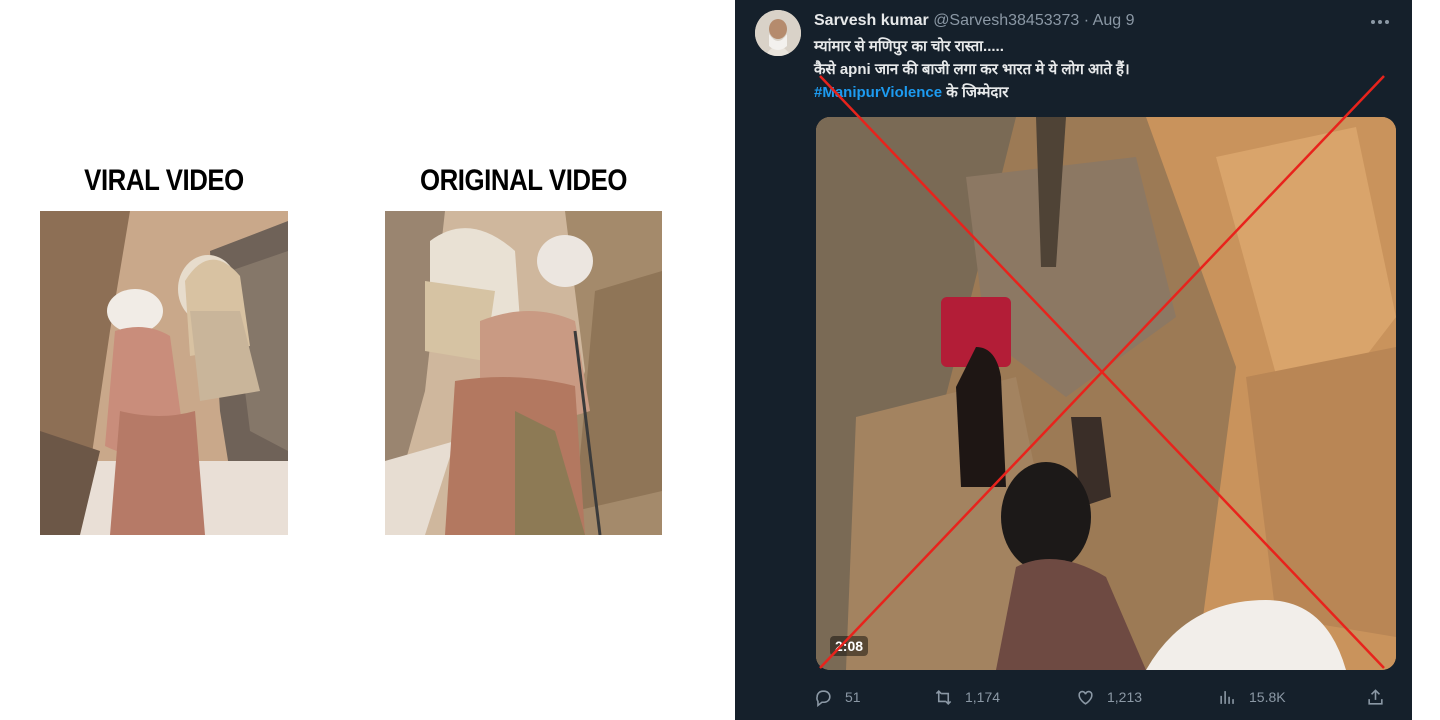 Image resolution: width=1440 pixels, height=720 pixels. What do you see at coordinates (837, 697) in the screenshot?
I see `reply-button: 51` at bounding box center [837, 697].